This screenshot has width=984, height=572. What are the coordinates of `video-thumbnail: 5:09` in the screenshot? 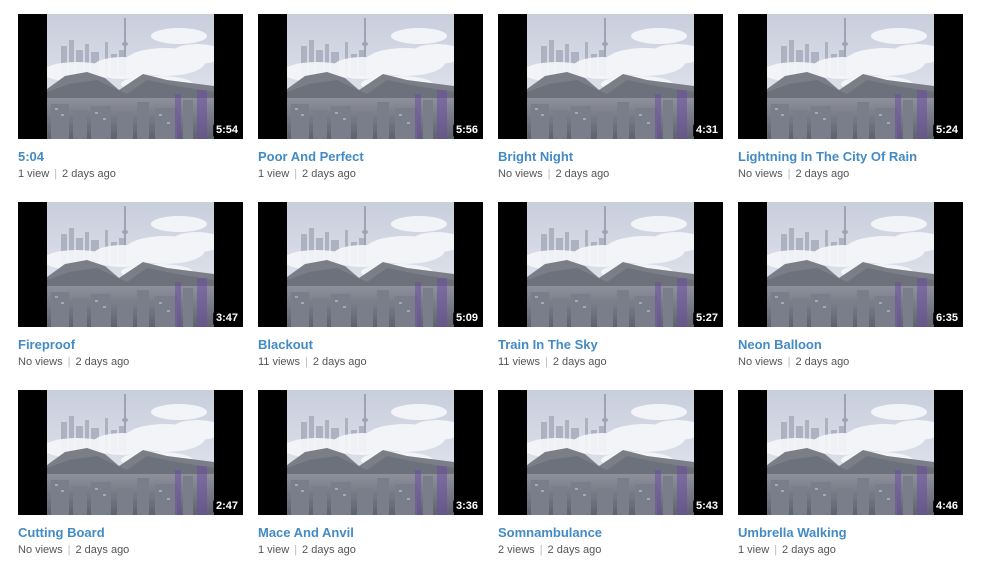 It's located at (370, 264).